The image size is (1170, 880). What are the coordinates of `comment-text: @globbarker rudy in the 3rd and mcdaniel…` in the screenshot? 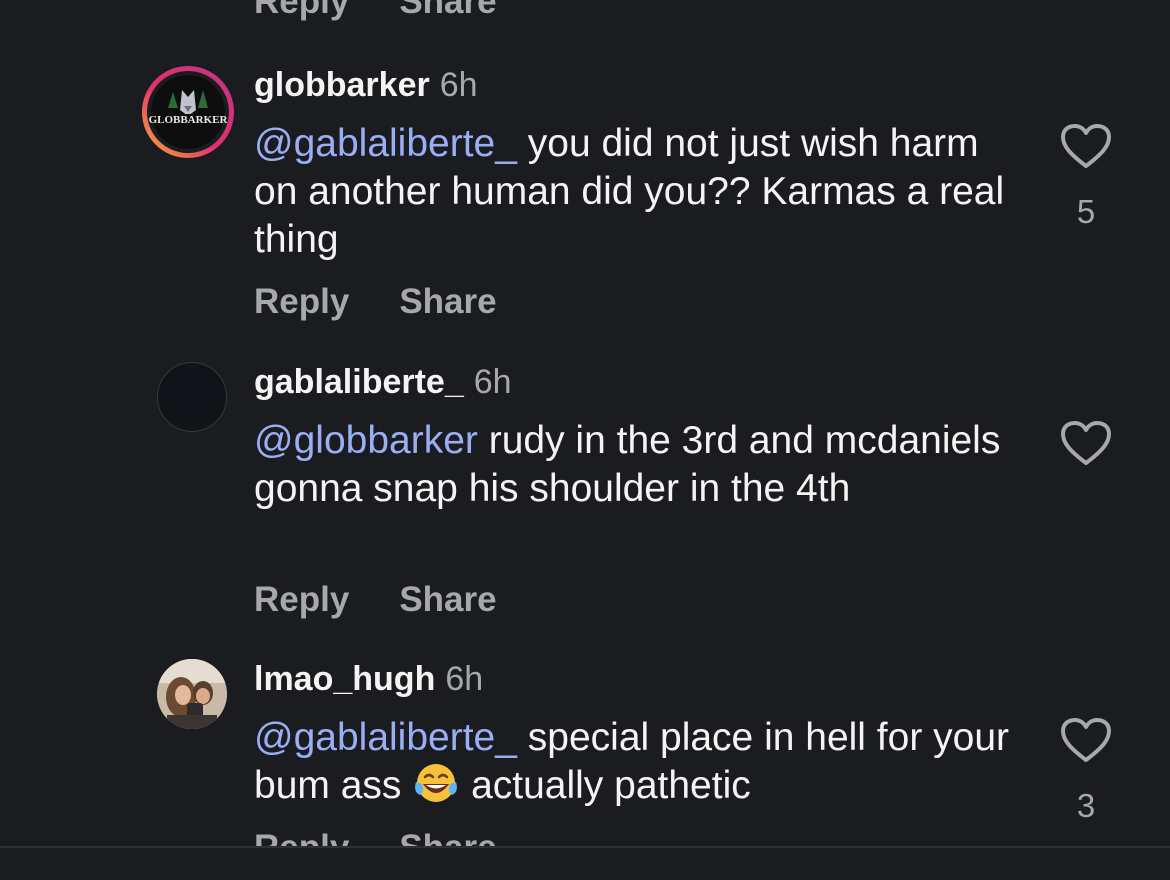 It's located at (634, 465).